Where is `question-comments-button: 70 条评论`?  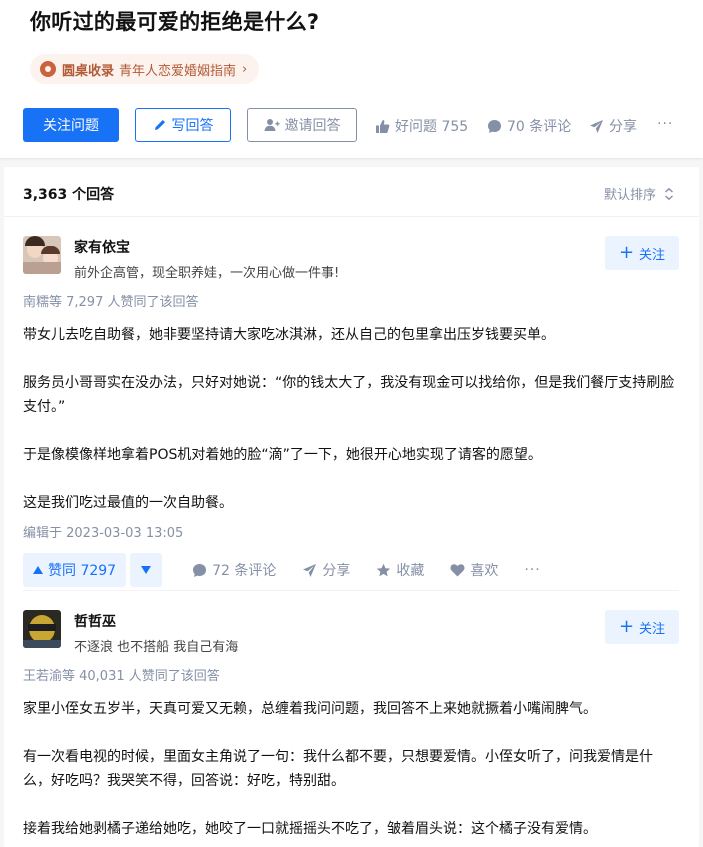
question-comments-button: 70 条评论 is located at coordinates (529, 126).